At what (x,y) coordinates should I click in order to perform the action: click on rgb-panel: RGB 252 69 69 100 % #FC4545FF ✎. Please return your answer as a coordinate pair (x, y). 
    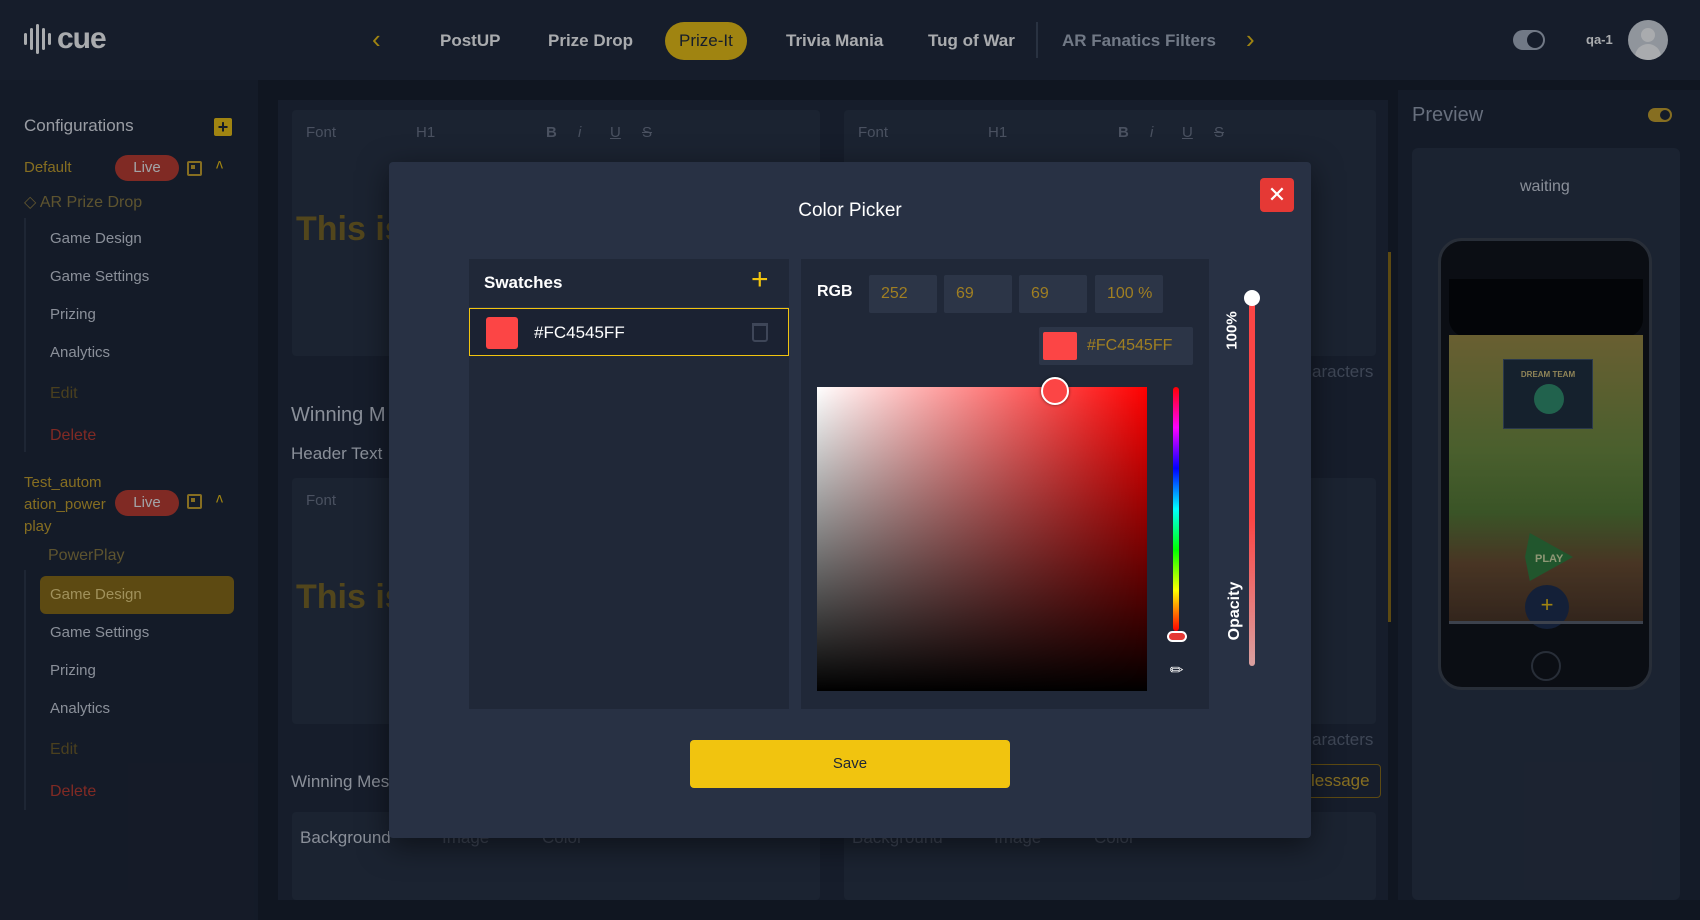
    Looking at the image, I should click on (1005, 484).